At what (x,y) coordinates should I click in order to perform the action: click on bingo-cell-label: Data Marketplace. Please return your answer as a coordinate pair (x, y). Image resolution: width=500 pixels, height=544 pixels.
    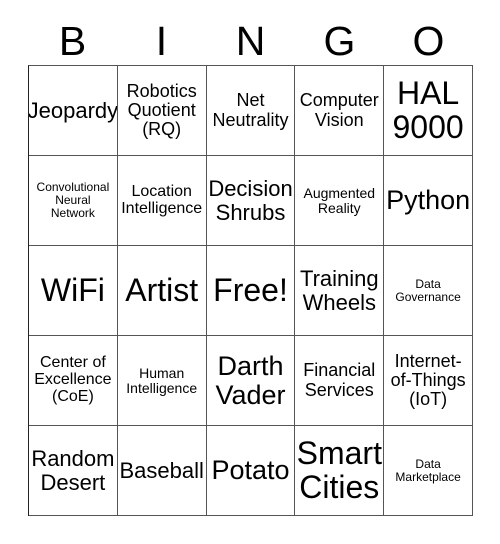
    Looking at the image, I should click on (428, 470).